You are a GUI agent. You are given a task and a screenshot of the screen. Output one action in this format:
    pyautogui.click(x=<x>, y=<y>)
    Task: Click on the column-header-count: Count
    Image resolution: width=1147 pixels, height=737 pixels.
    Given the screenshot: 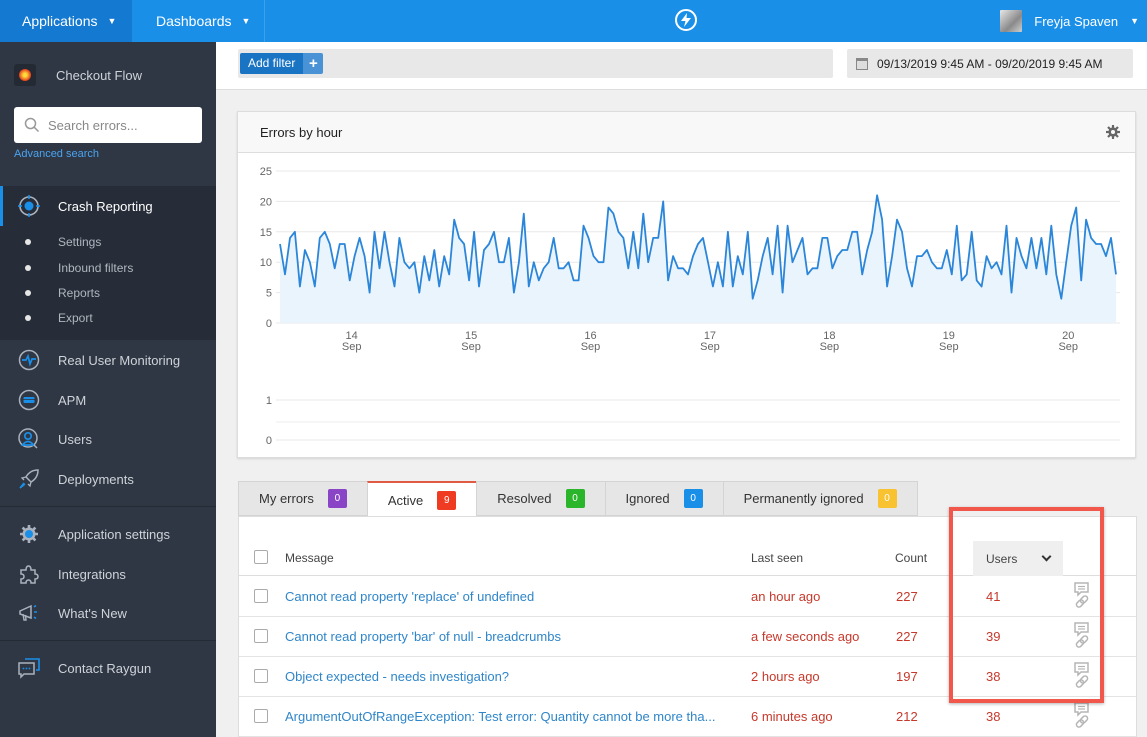 What is the action you would take?
    pyautogui.click(x=911, y=558)
    